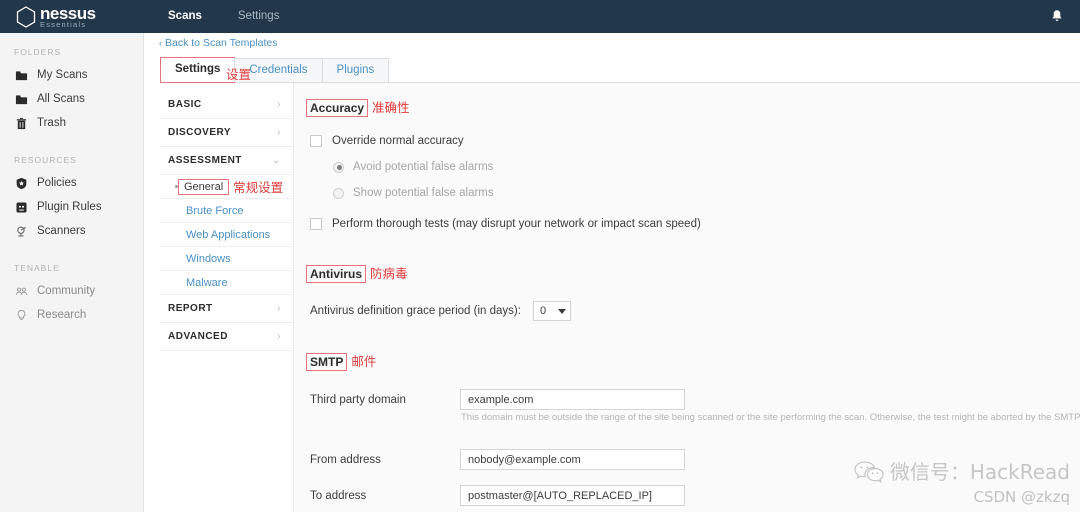 The height and width of the screenshot is (512, 1080). I want to click on avoid-false-alarms-label: Avoid potential false alarms, so click(423, 167).